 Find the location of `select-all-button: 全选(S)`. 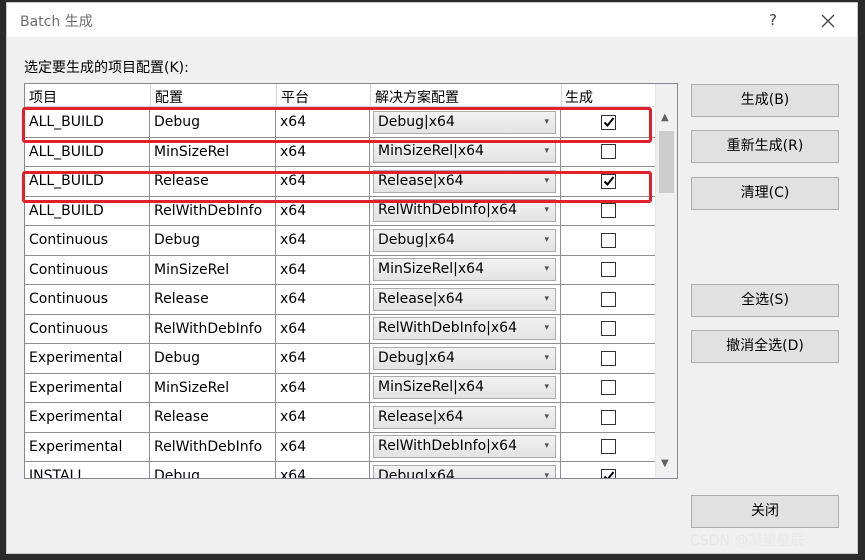

select-all-button: 全选(S) is located at coordinates (765, 300).